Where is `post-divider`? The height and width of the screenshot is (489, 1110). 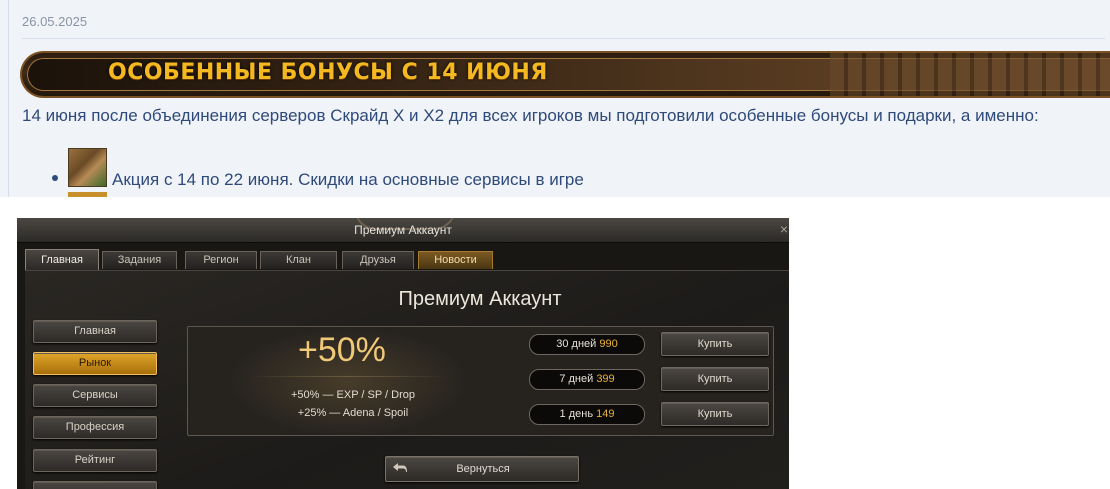 post-divider is located at coordinates (563, 38).